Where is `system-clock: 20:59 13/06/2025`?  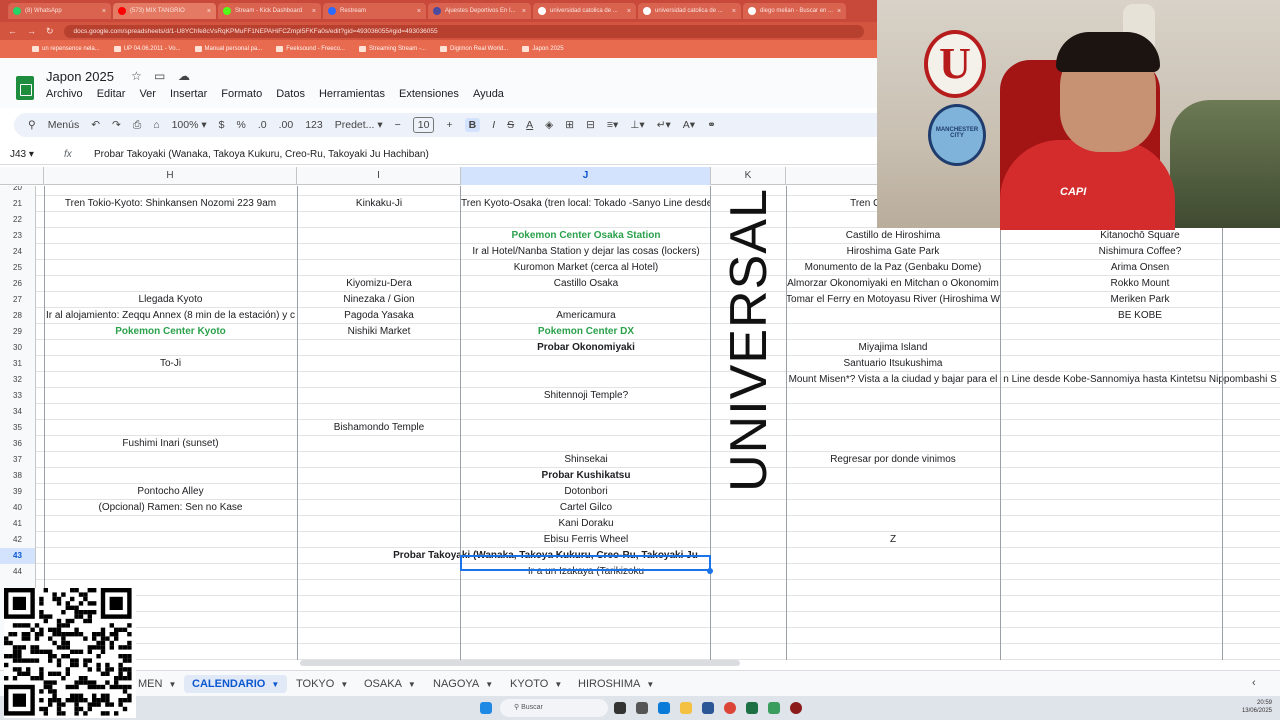 system-clock: 20:59 13/06/2025 is located at coordinates (1257, 707).